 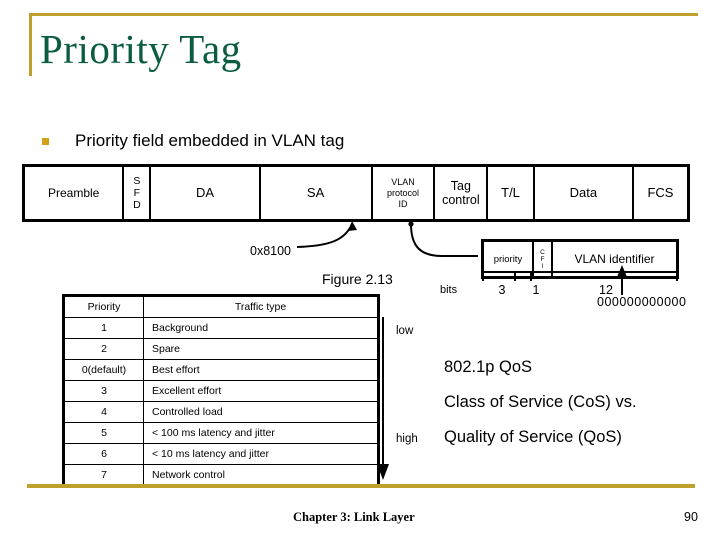 I want to click on frame-cell-fcs: FCS, so click(x=660, y=193).